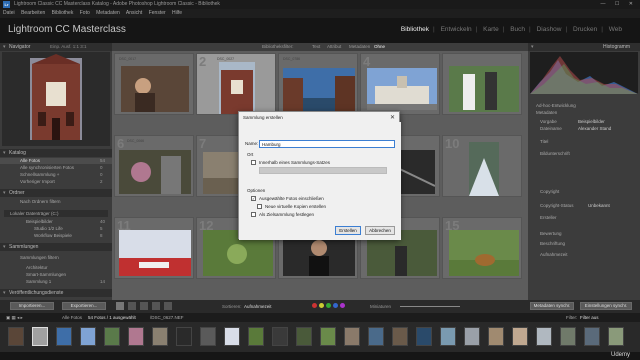  What do you see at coordinates (40, 201) in the screenshot?
I see `folders-filter: Nach Ordnern filtern` at bounding box center [40, 201].